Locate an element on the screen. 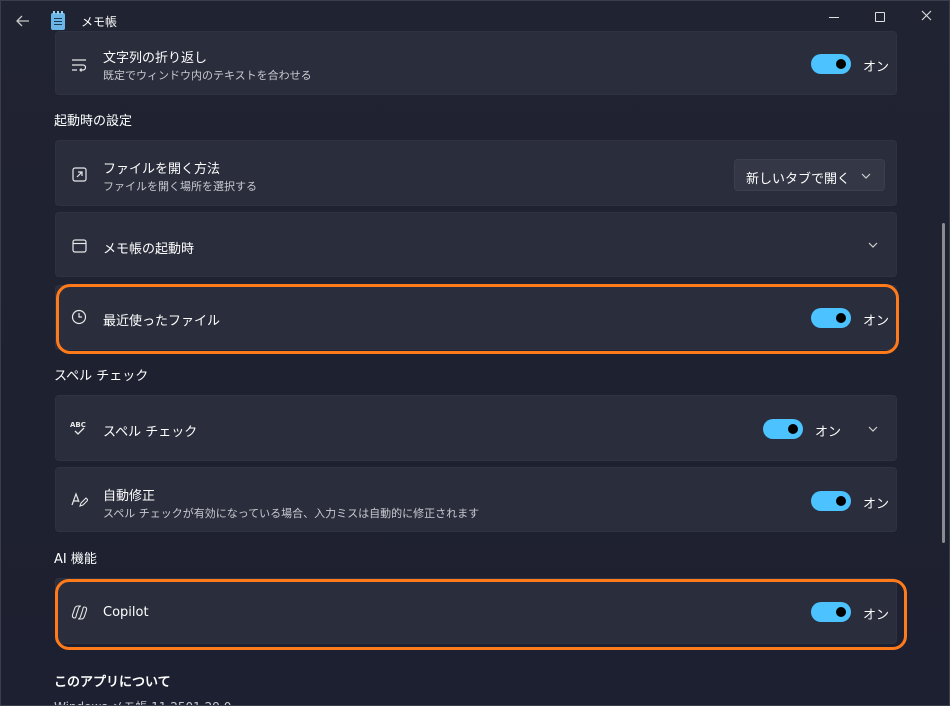 The image size is (950, 706). autocorrect-toggle-label: オン is located at coordinates (876, 504).